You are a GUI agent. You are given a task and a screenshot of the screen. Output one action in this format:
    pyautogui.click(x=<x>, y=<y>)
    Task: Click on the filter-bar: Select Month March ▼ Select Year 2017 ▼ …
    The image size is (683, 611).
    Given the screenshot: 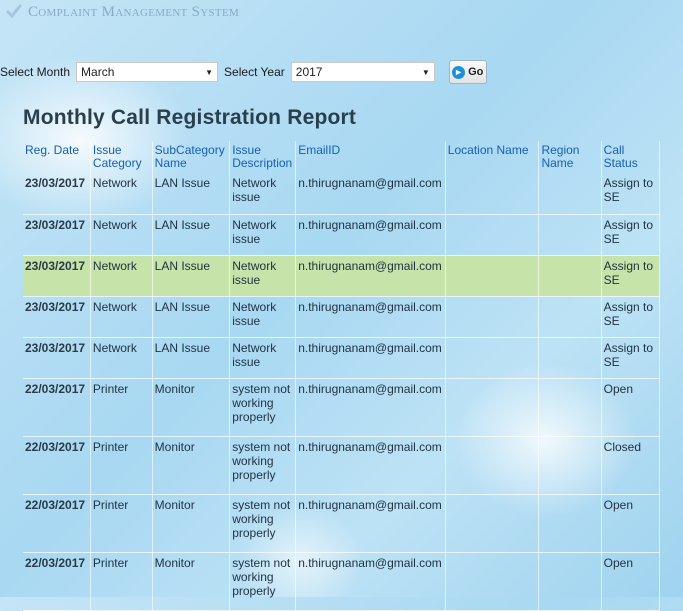 What is the action you would take?
    pyautogui.click(x=243, y=72)
    